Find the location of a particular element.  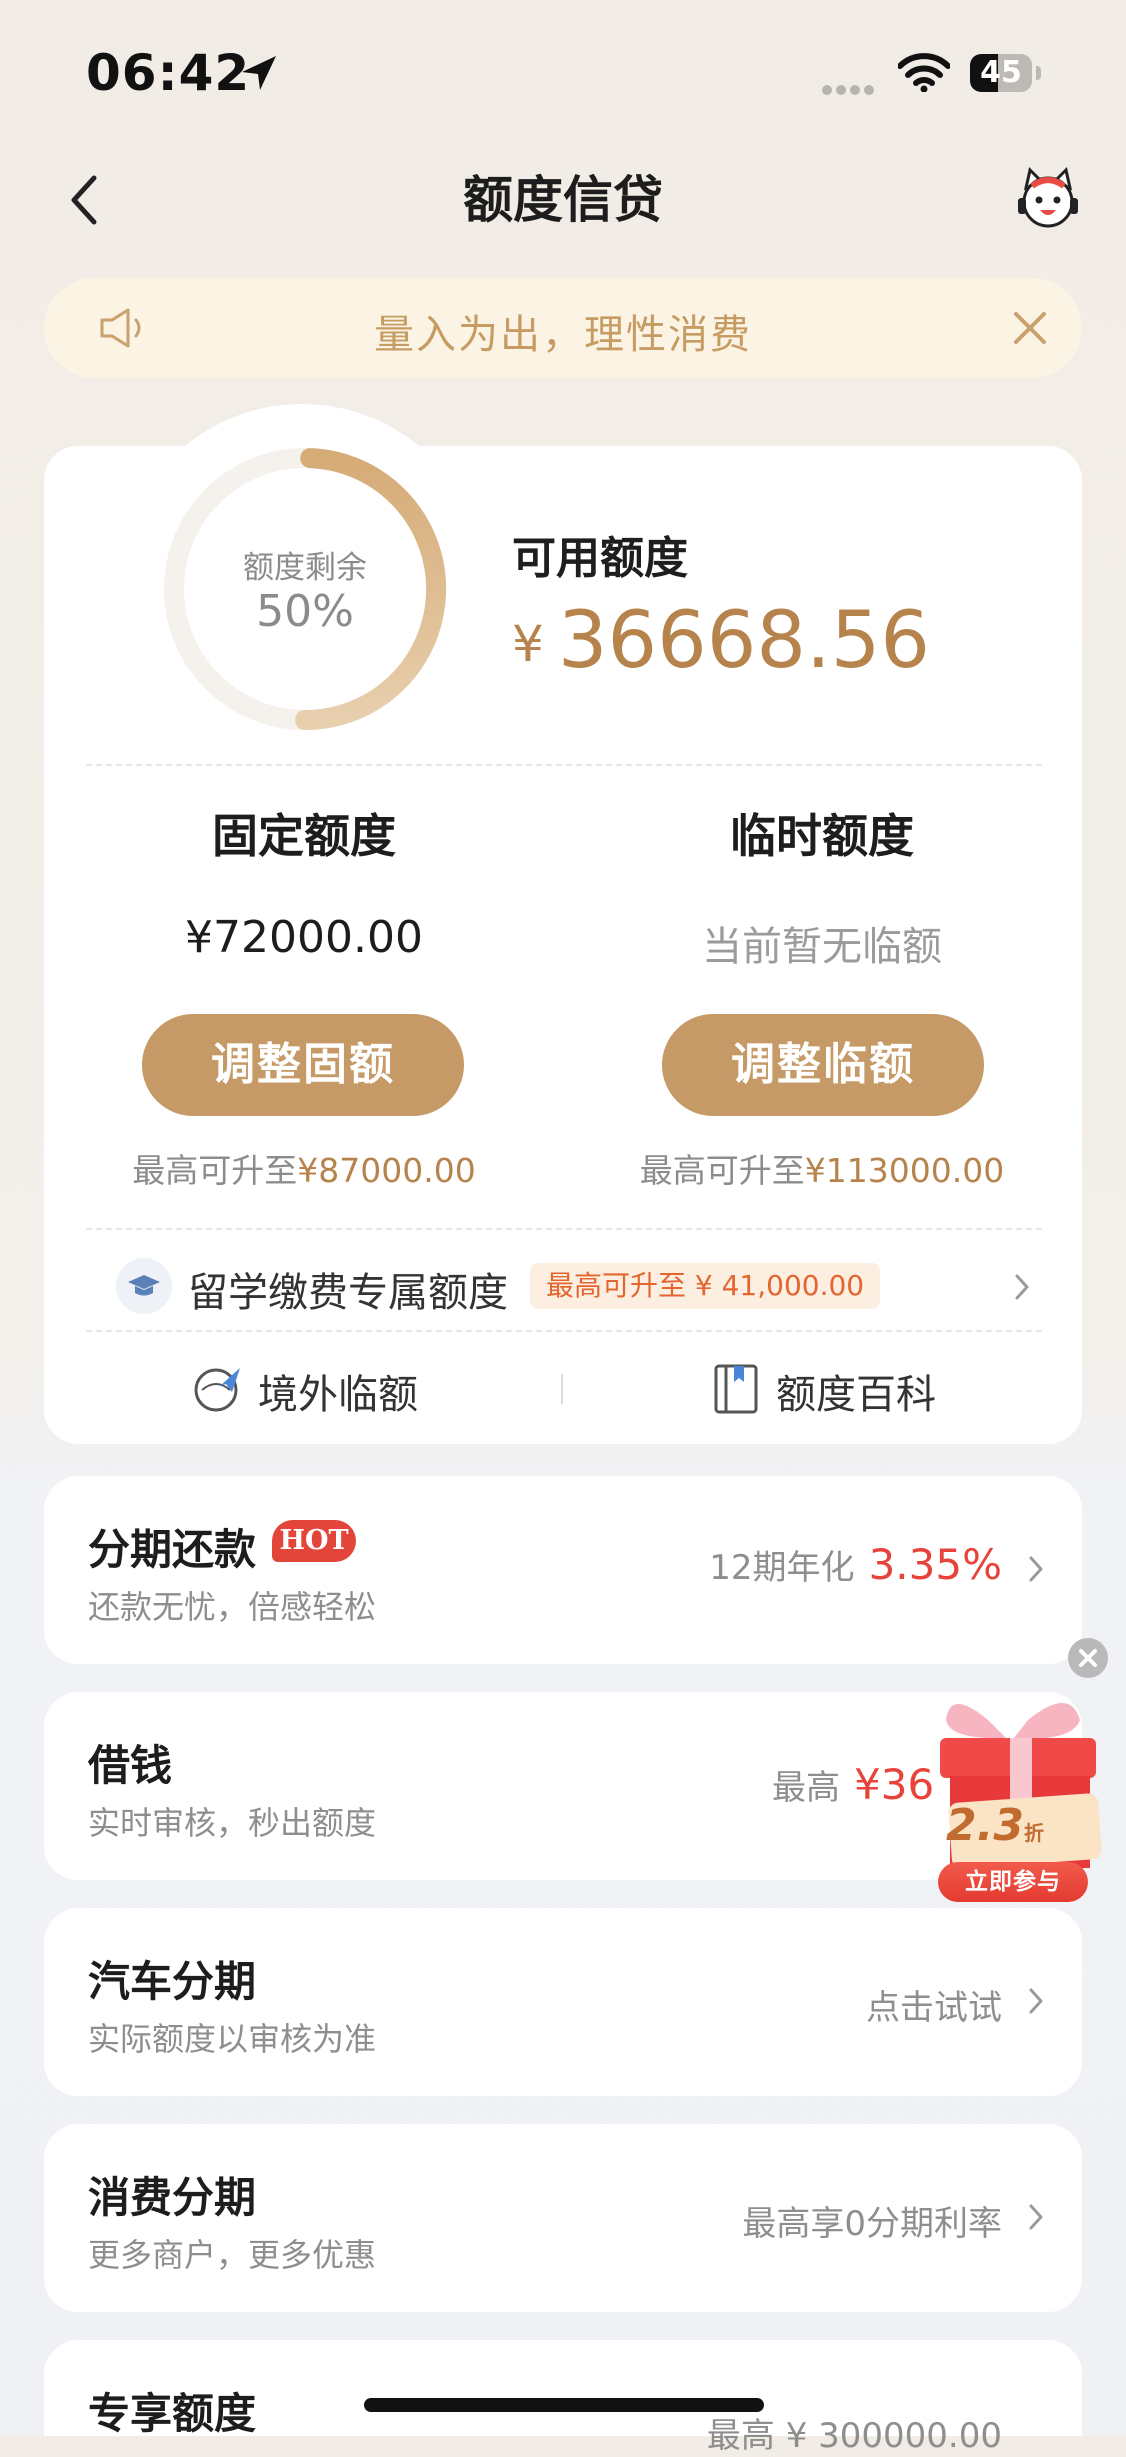

borrow-money-subtitle: 实时审核，秒出额度 is located at coordinates (232, 1823).